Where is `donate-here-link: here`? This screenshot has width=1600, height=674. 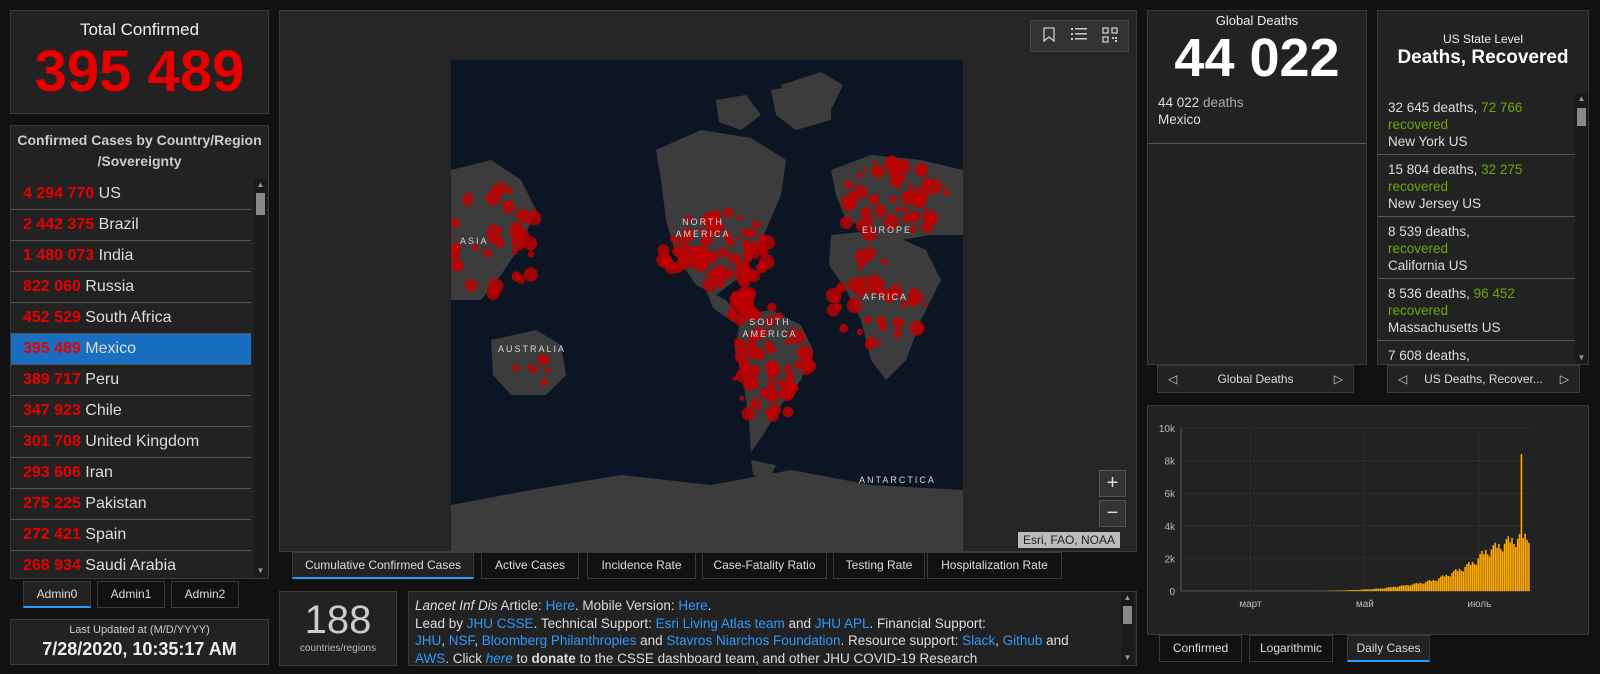
donate-here-link: here is located at coordinates (499, 658).